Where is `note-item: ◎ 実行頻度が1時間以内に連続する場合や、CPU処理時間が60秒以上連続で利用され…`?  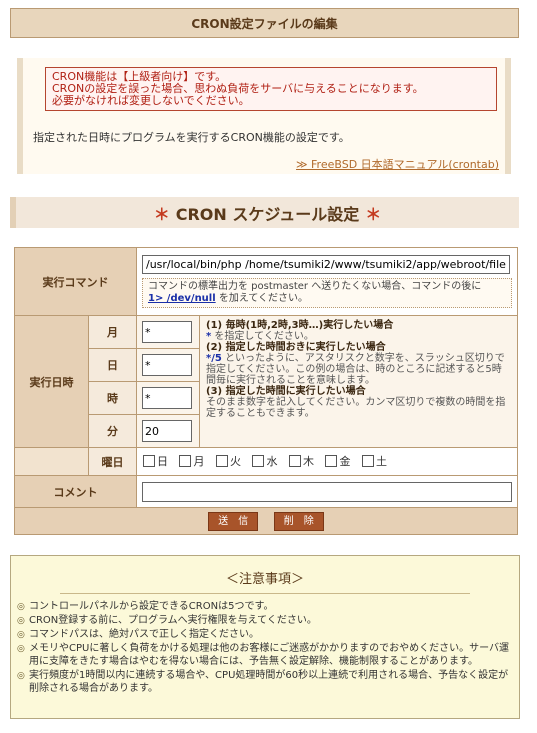
note-item: ◎ 実行頻度が1時間以内に連続する場合や、CPU処理時間が60秒以上連続で利用され… is located at coordinates (263, 682).